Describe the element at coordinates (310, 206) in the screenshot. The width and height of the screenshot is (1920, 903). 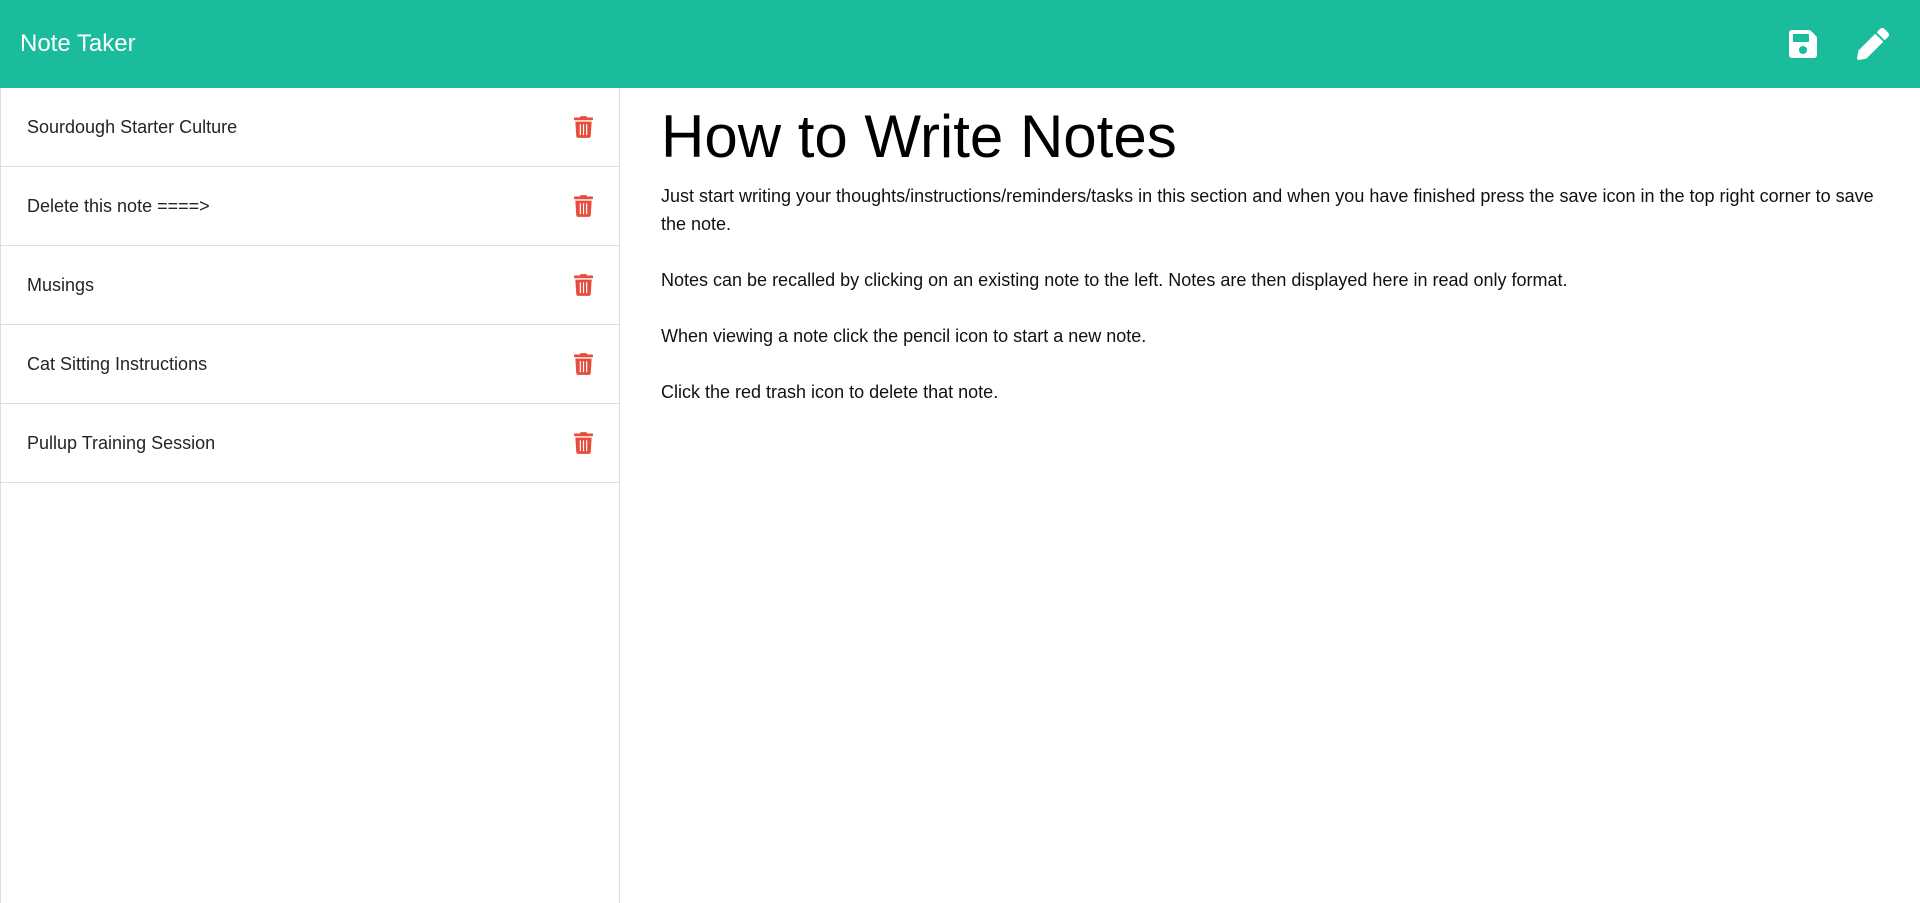
I see `list-item: Delete this note ====>` at that location.